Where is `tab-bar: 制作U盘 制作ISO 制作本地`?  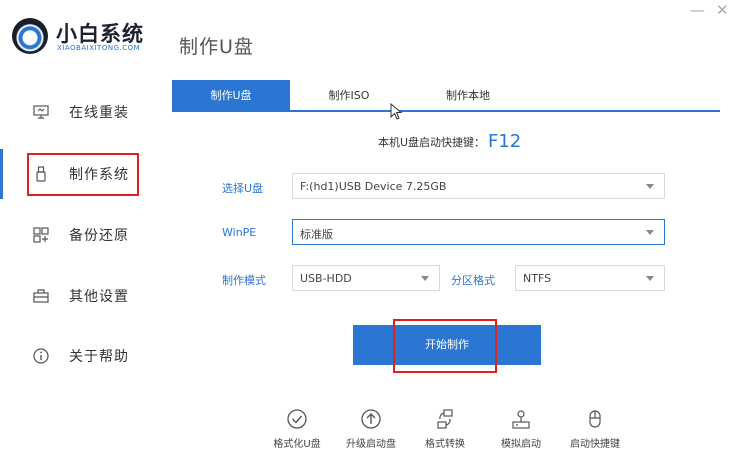
tab-bar: 制作U盘 制作ISO 制作本地 is located at coordinates (446, 96).